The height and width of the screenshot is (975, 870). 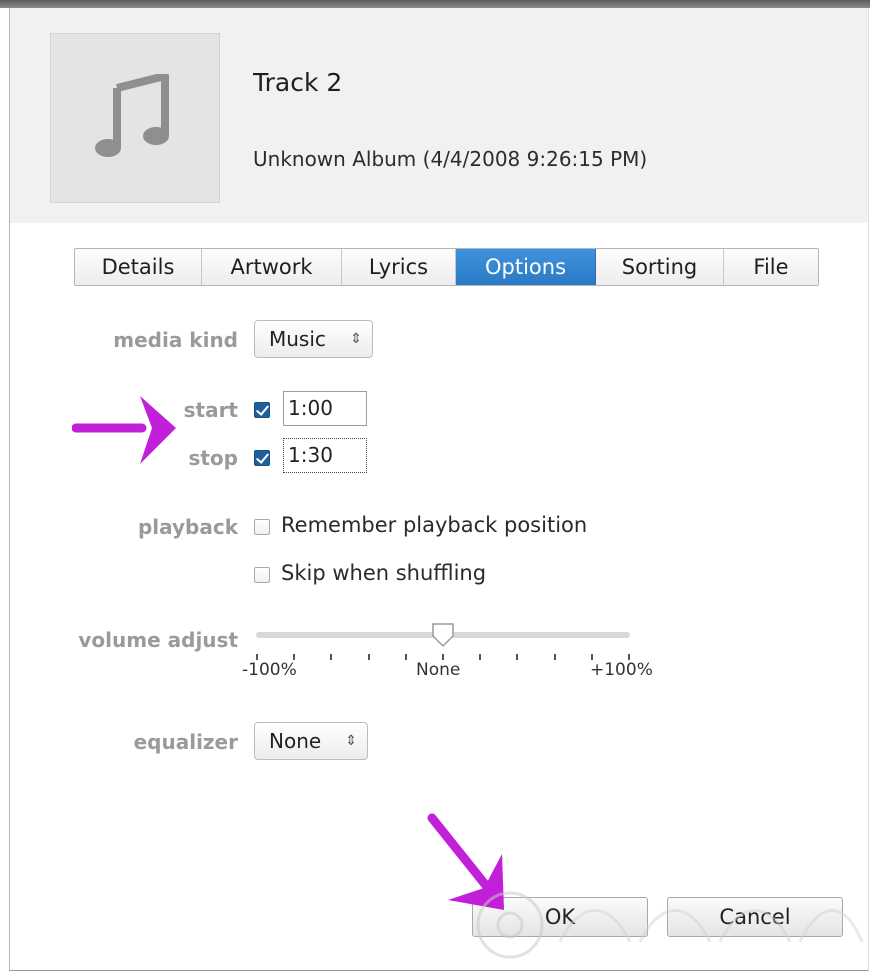 I want to click on stop-time-input: 1:30, so click(x=325, y=455).